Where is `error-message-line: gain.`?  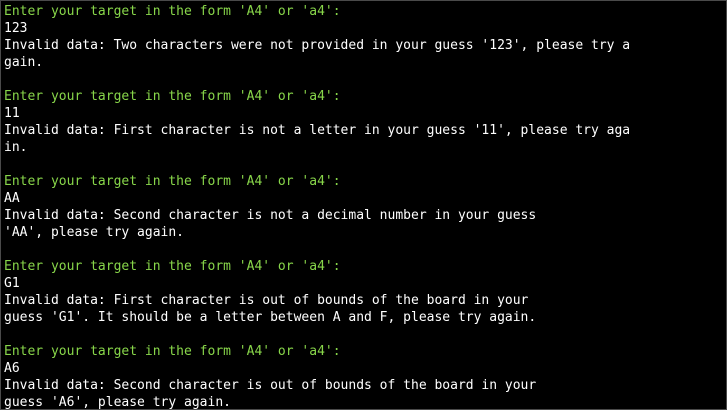 error-message-line: gain. is located at coordinates (24, 62).